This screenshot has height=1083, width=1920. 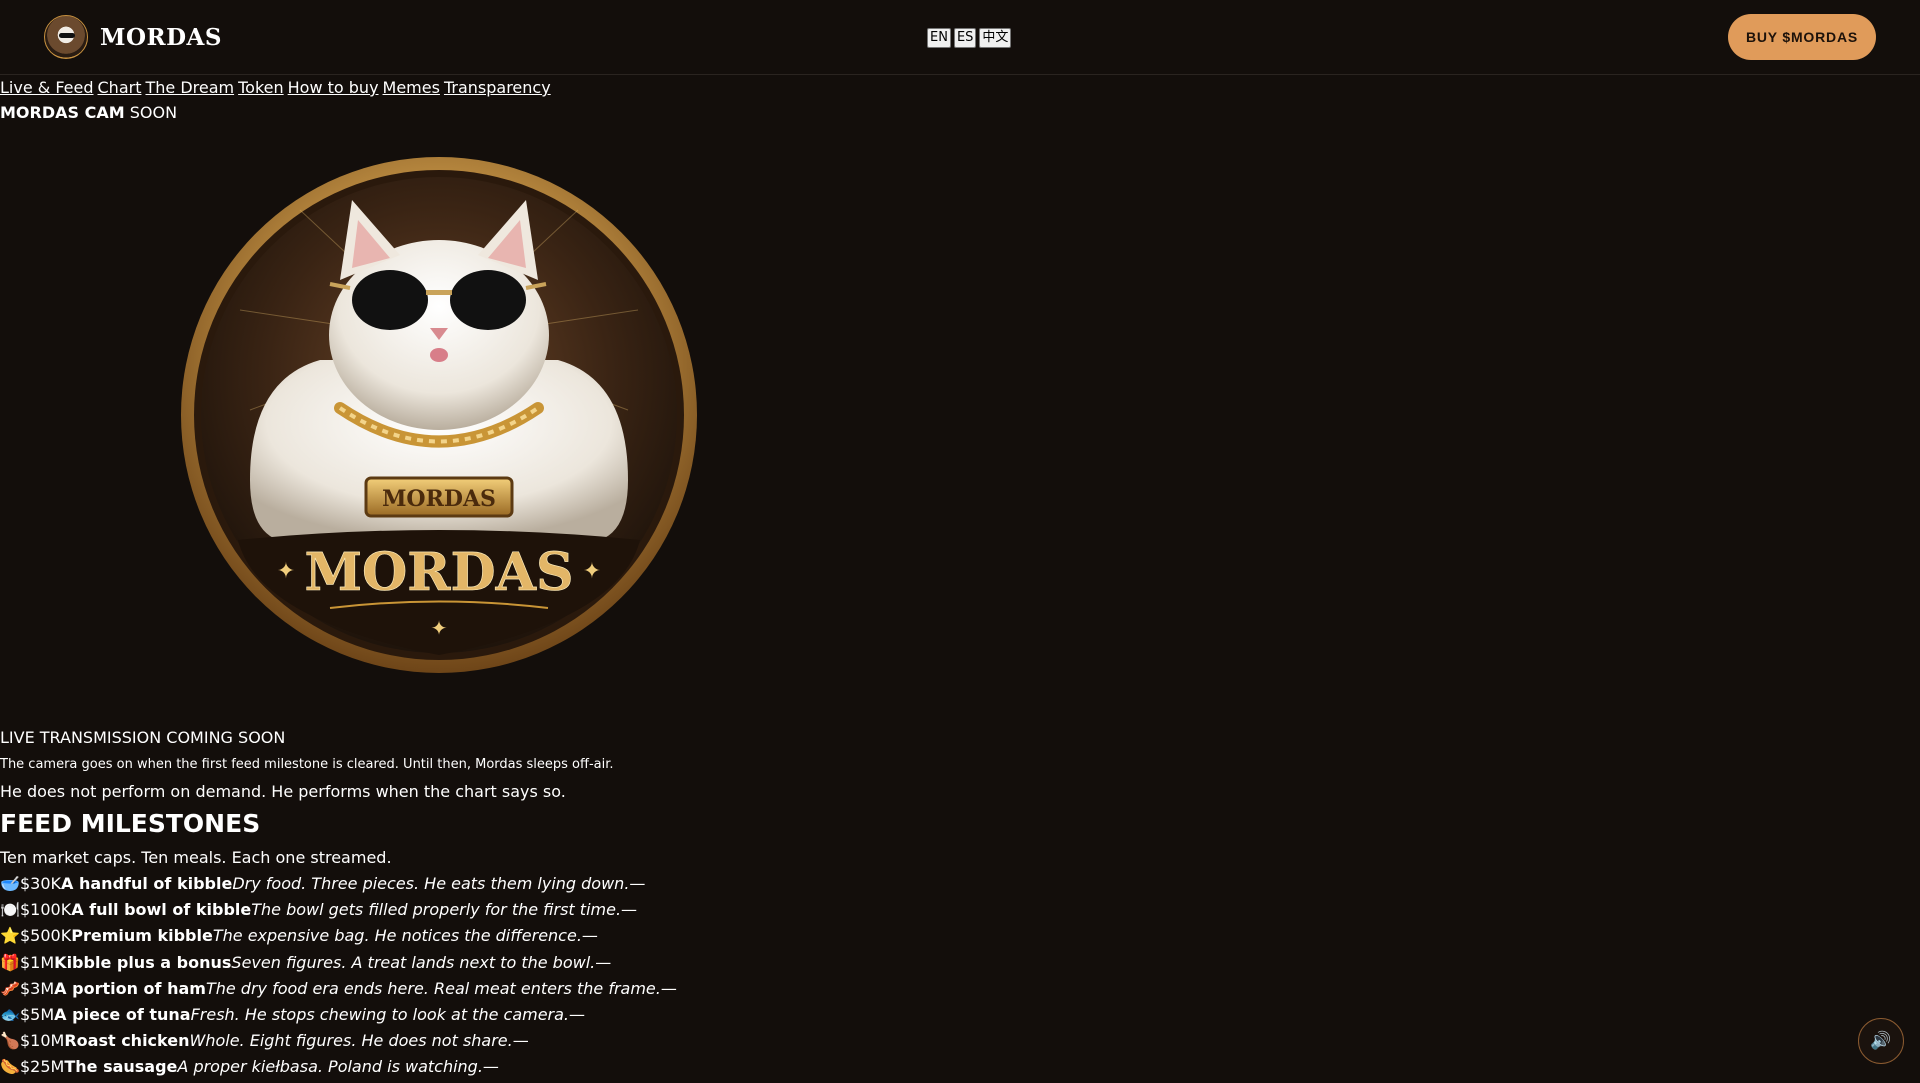 What do you see at coordinates (47, 87) in the screenshot?
I see `nav-live-feed: Live & Feed` at bounding box center [47, 87].